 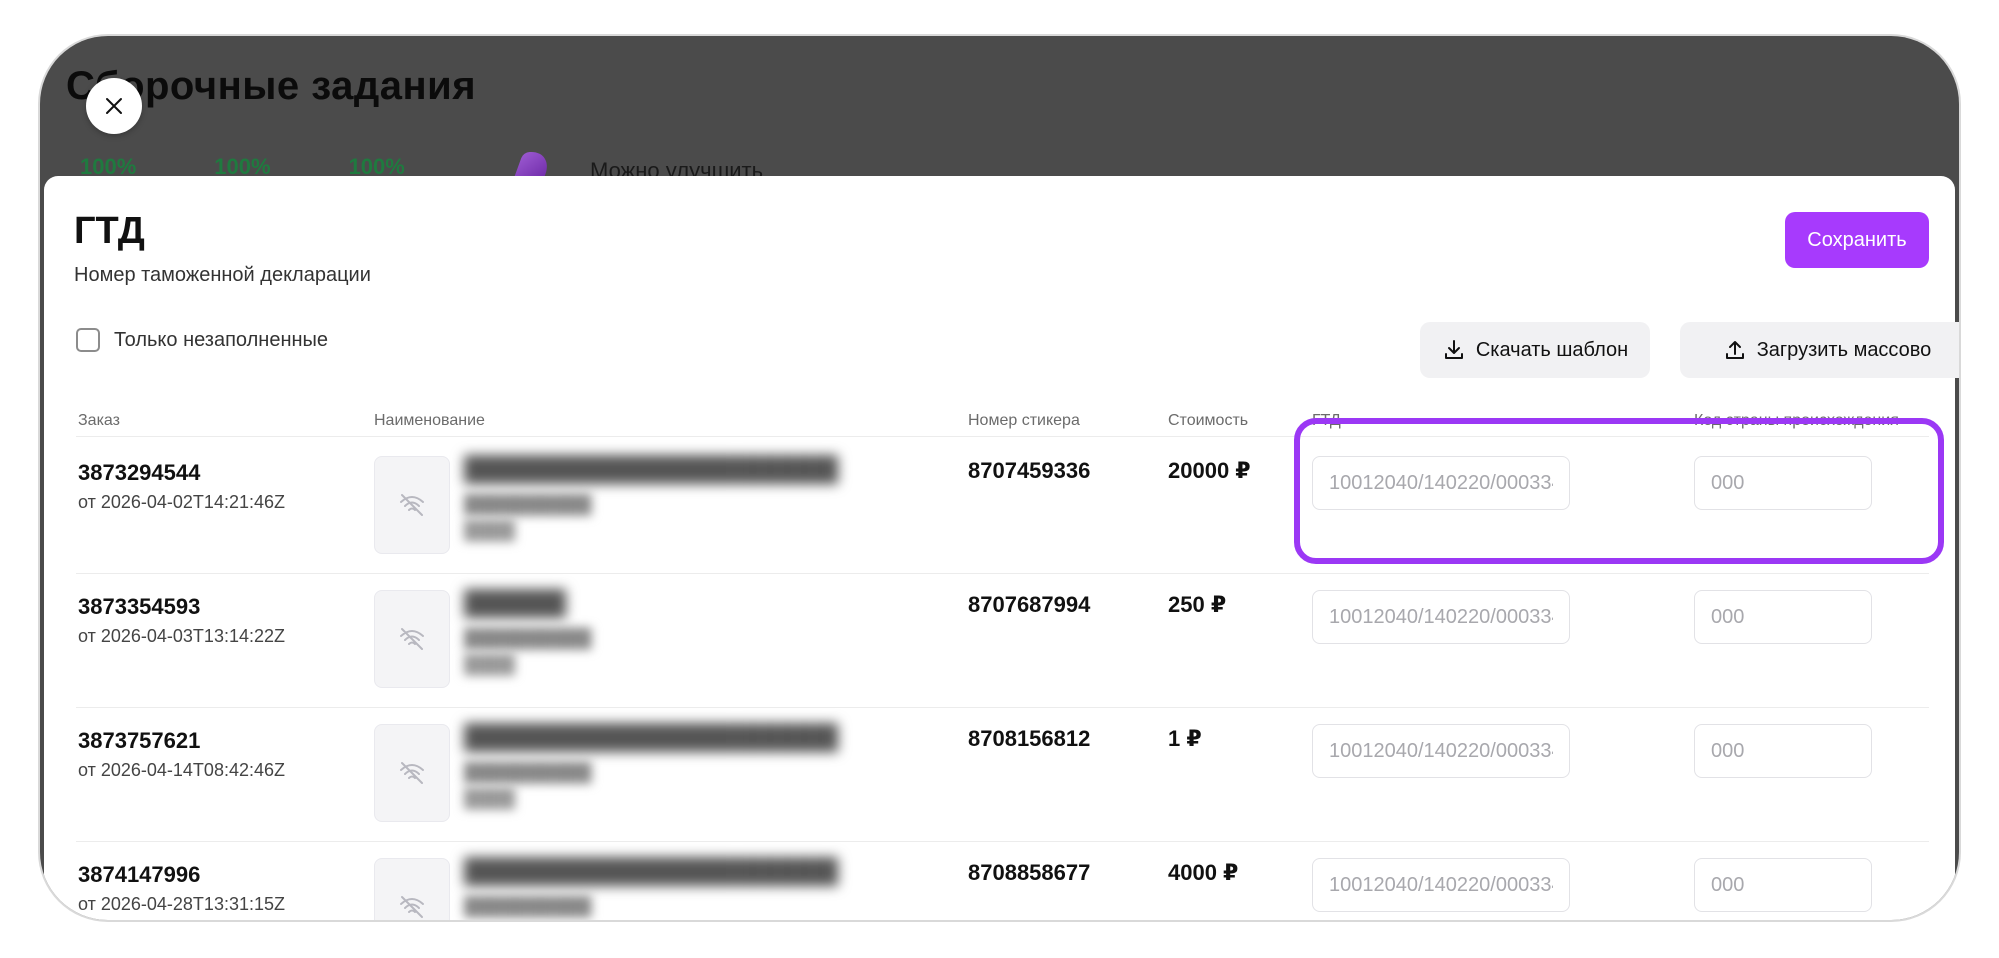 What do you see at coordinates (1203, 872) in the screenshot?
I see `order-cost: 4000 ₽` at bounding box center [1203, 872].